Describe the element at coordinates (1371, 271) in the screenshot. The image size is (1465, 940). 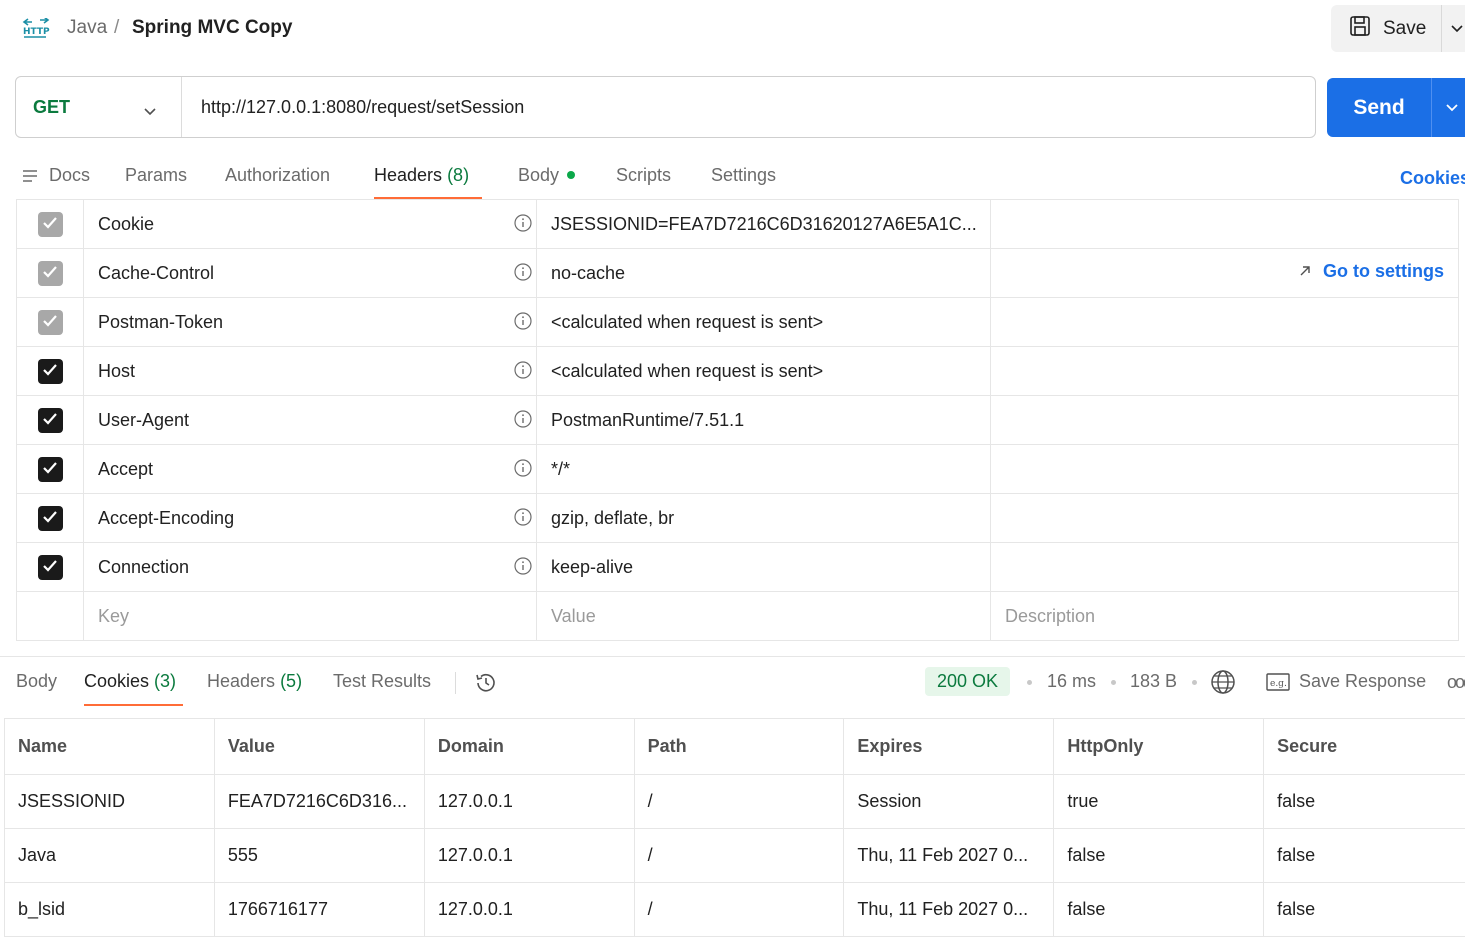
I see `go-to-settings-link: Go to settings` at that location.